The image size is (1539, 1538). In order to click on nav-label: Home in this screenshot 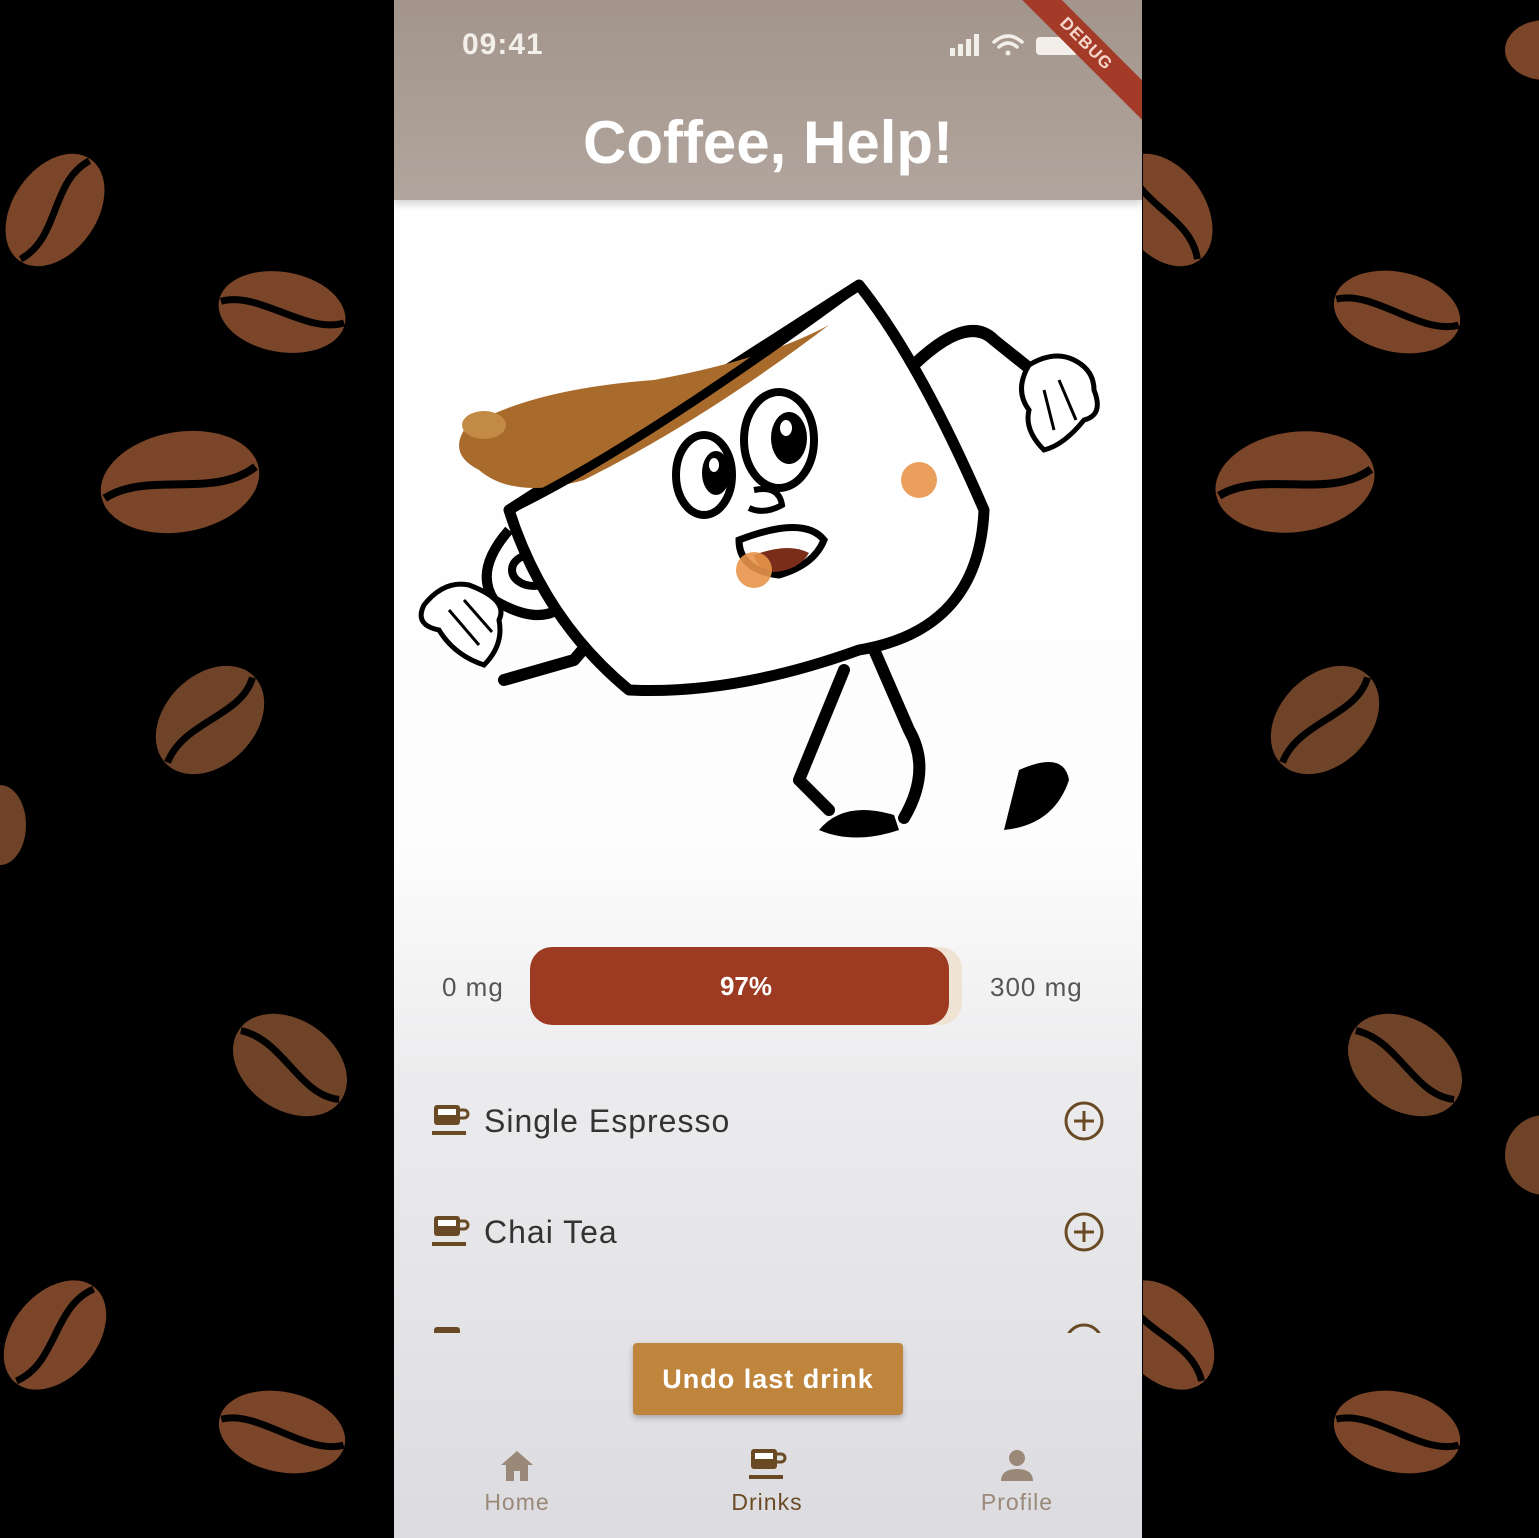, I will do `click(517, 1502)`.